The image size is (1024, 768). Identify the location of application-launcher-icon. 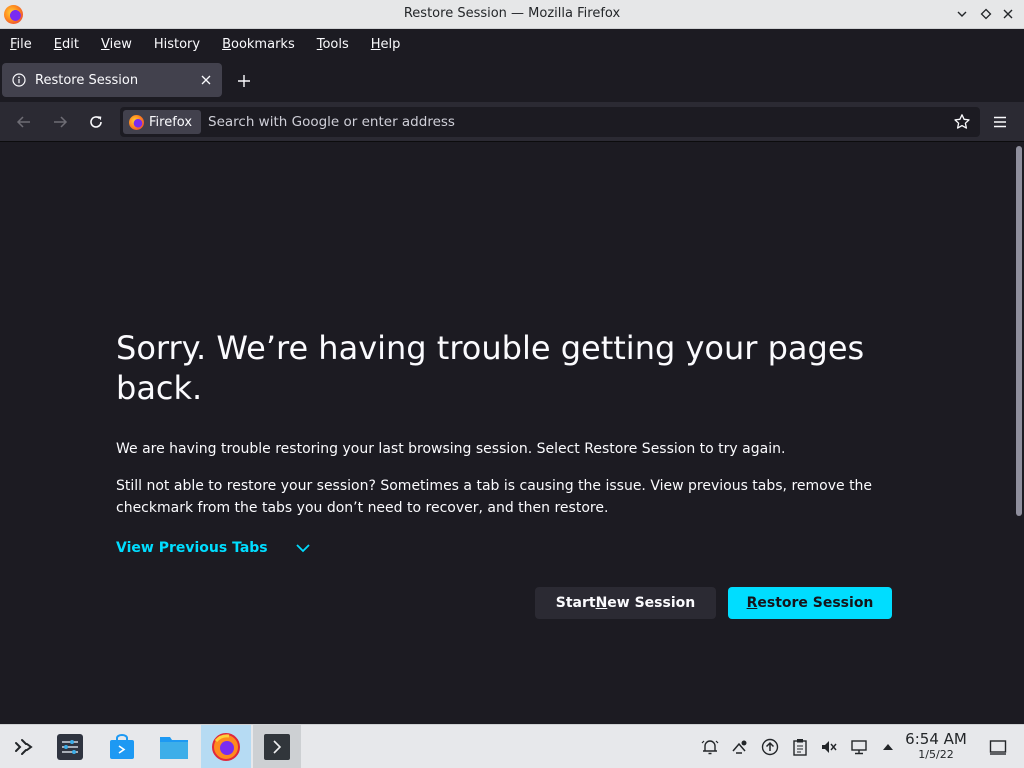
(24, 746).